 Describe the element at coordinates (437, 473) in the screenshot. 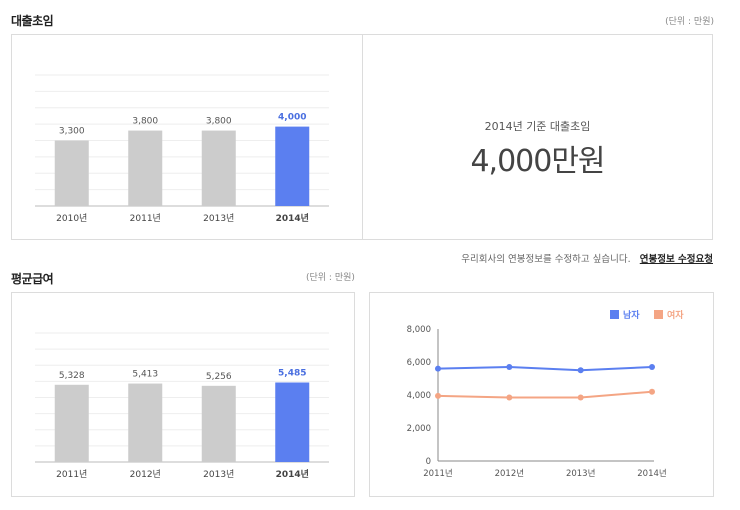

I see `x-tick-label: 2011년` at that location.